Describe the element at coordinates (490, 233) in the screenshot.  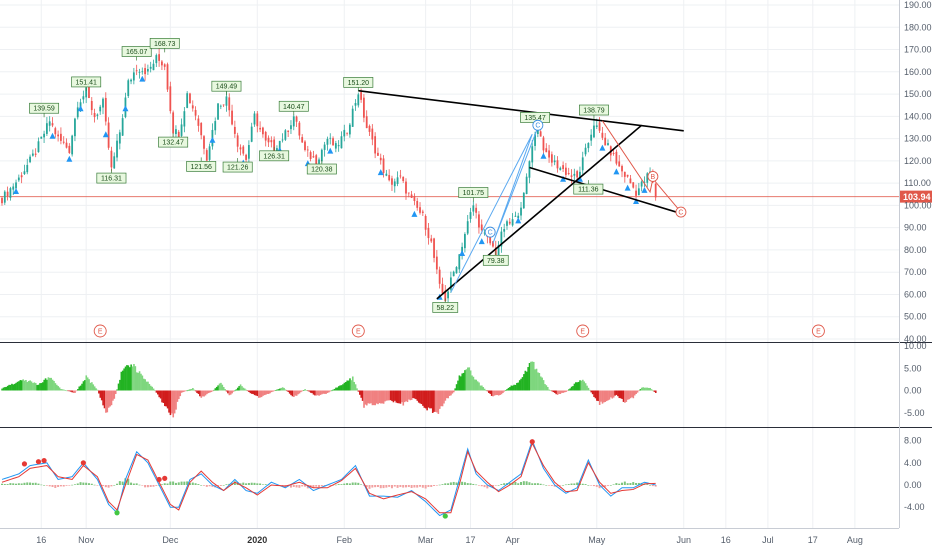
I see `wave-label-text: C` at that location.